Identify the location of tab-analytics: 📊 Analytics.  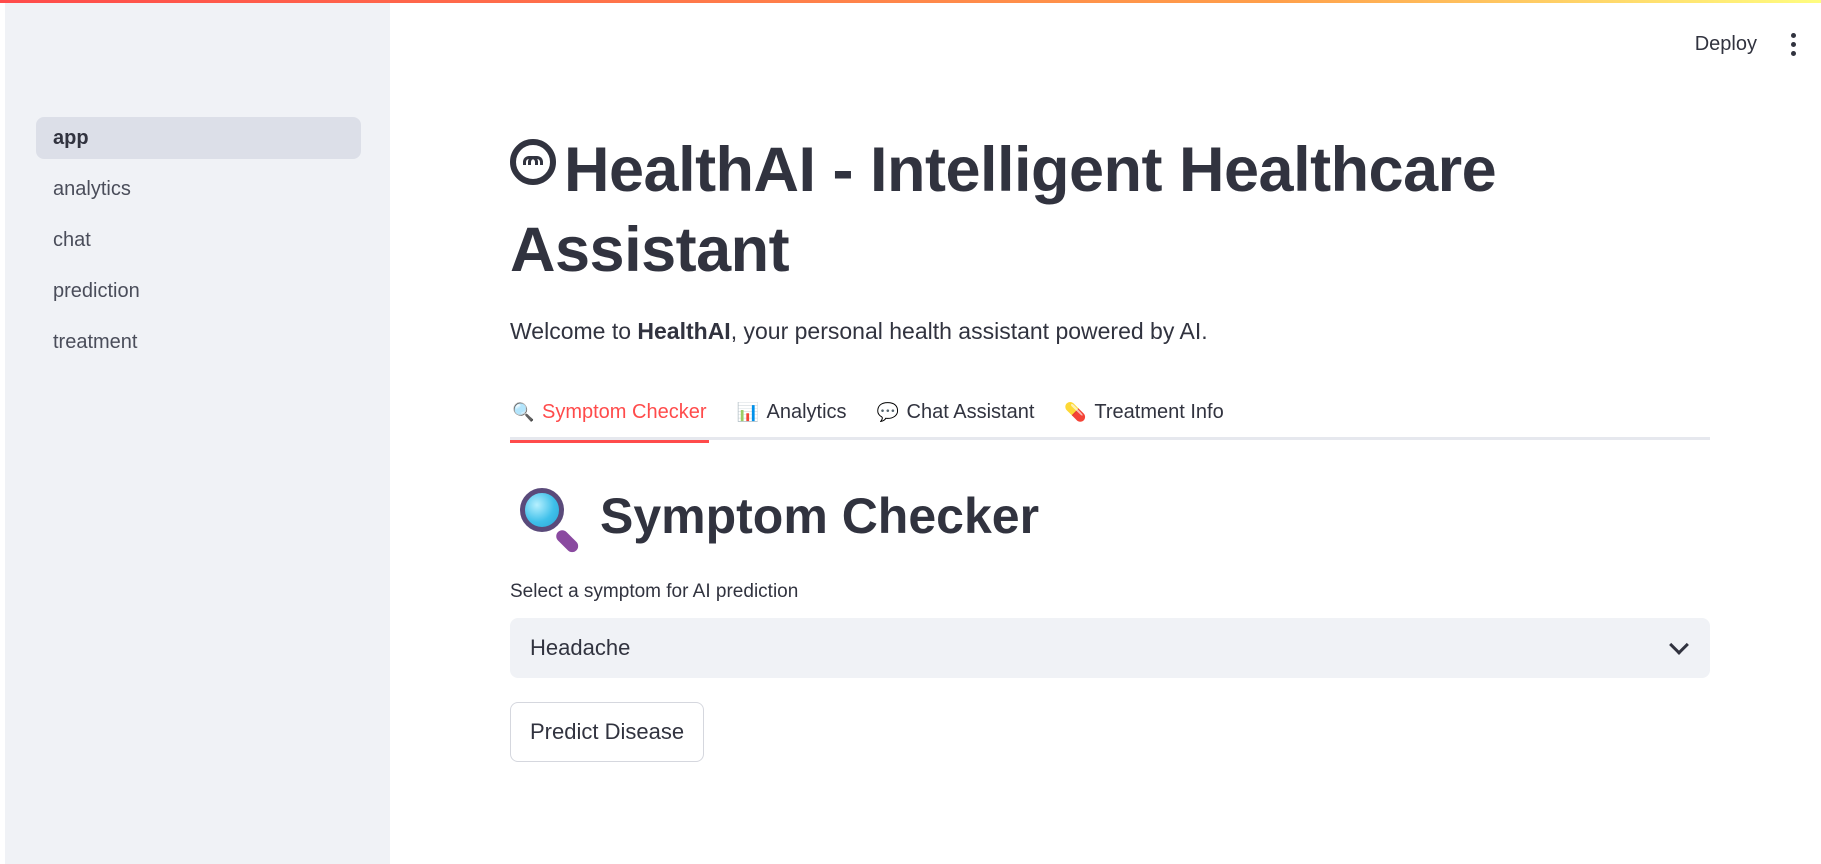
(792, 412).